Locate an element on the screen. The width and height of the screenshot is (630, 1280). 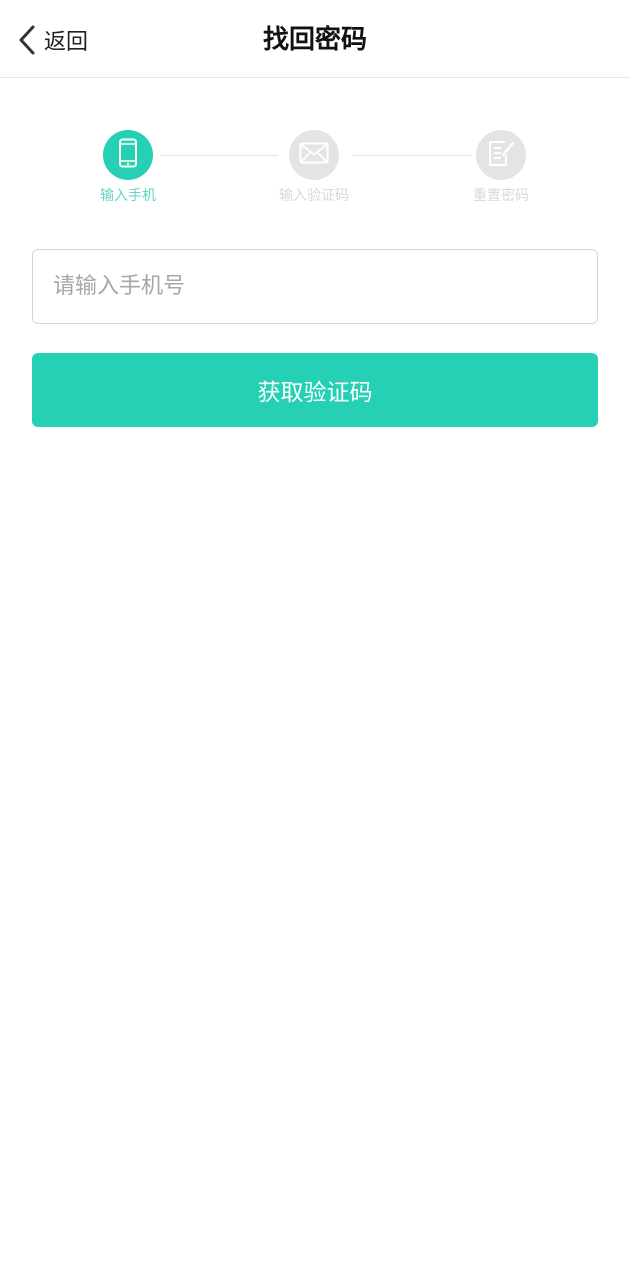
mail-icon is located at coordinates (314, 155).